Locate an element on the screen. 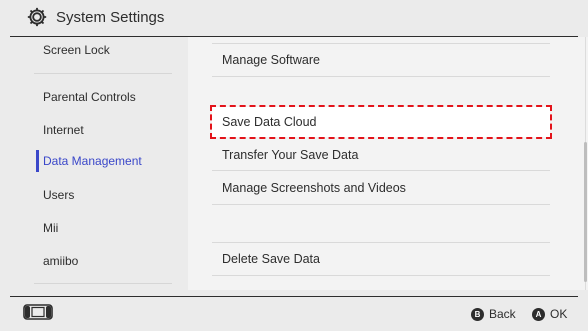  sidebar-item-users: Users is located at coordinates (58, 195).